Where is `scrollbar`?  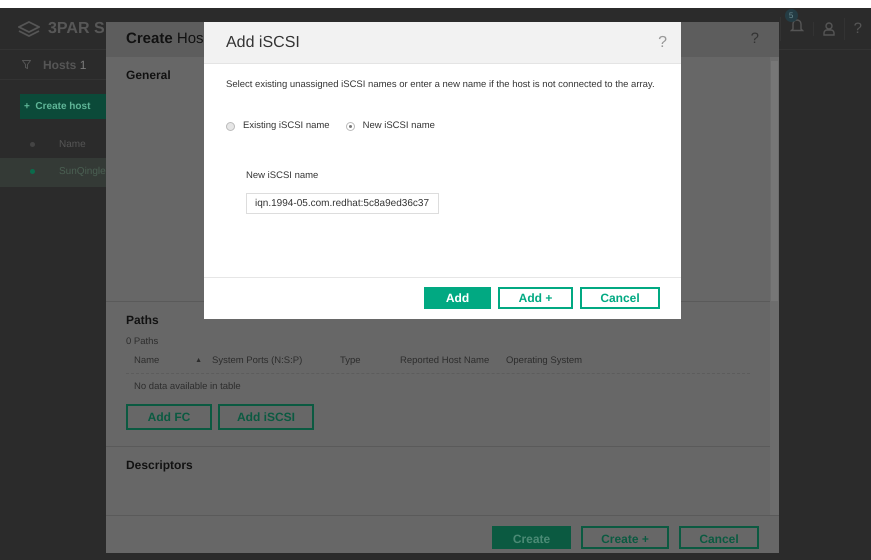 scrollbar is located at coordinates (774, 286).